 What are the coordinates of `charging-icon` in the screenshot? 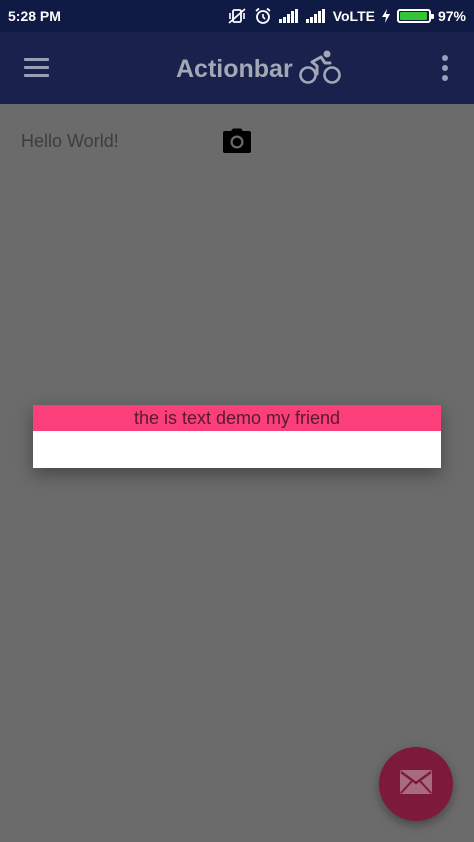 It's located at (385, 16).